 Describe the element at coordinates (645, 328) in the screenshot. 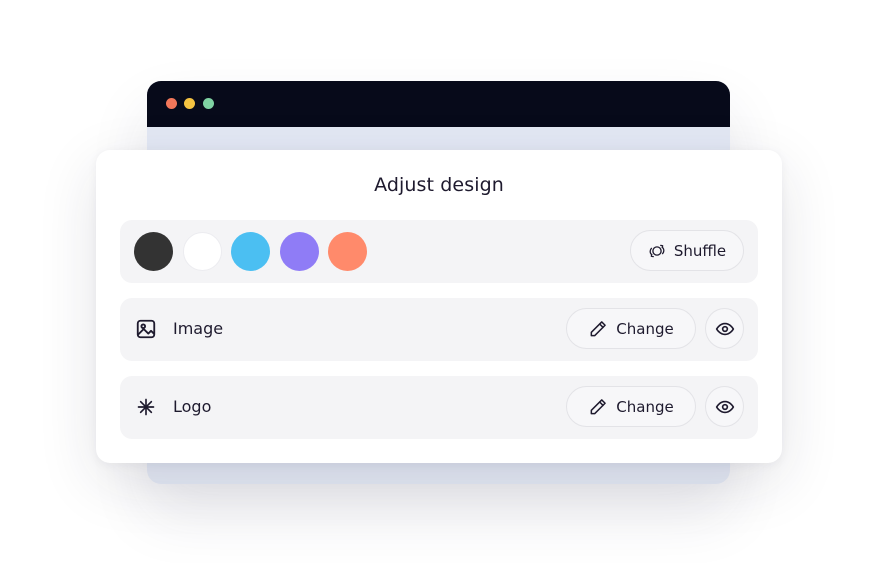

I see `change-image-label: Change` at that location.